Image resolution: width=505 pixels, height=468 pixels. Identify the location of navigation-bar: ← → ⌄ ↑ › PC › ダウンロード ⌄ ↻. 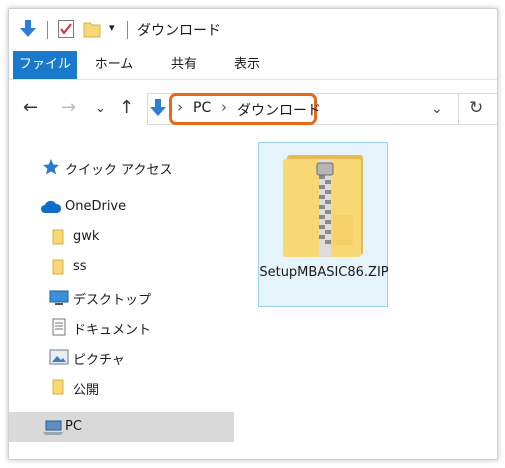
(253, 108).